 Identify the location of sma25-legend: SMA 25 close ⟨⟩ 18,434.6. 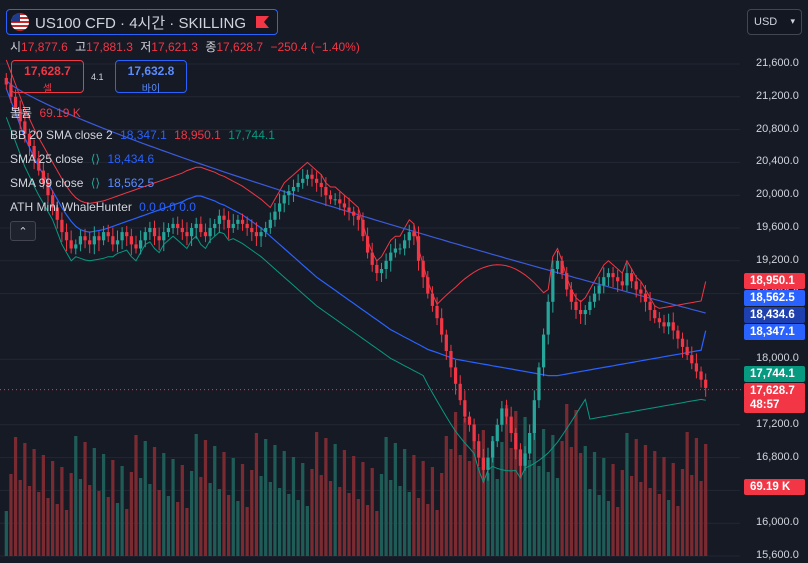
(84, 159).